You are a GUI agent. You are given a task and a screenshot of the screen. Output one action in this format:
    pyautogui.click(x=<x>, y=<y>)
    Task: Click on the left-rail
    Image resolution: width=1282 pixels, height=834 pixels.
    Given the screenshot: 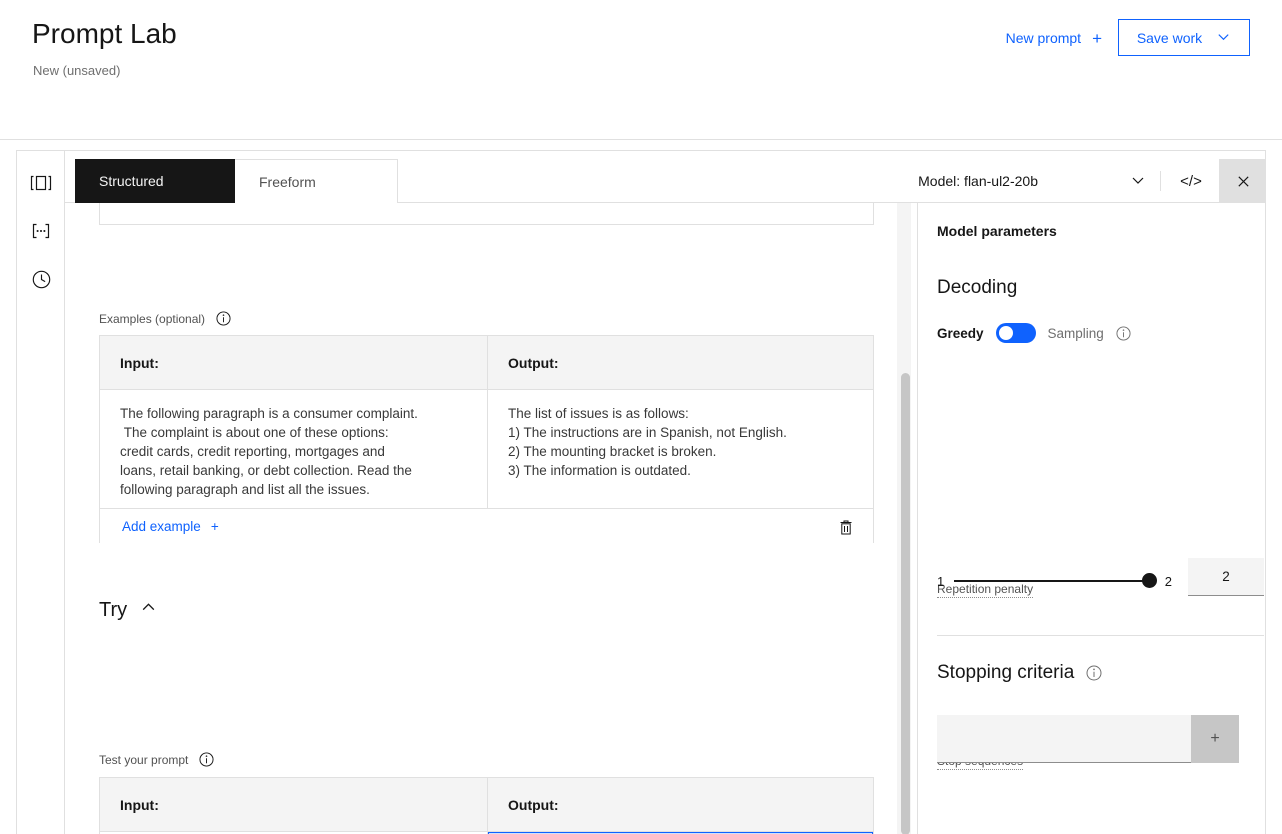 What is the action you would take?
    pyautogui.click(x=41, y=492)
    